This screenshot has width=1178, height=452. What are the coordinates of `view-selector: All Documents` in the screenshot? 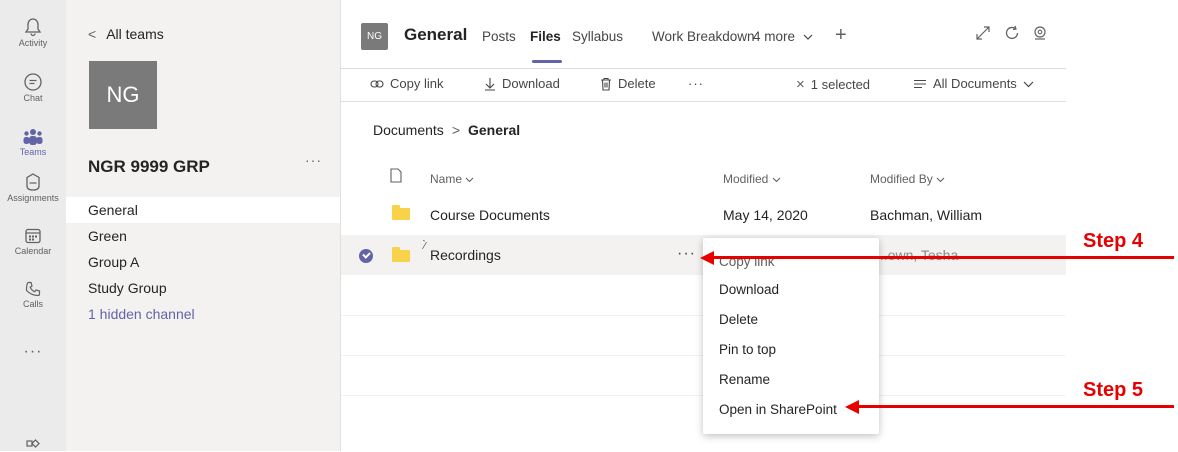 It's located at (973, 83).